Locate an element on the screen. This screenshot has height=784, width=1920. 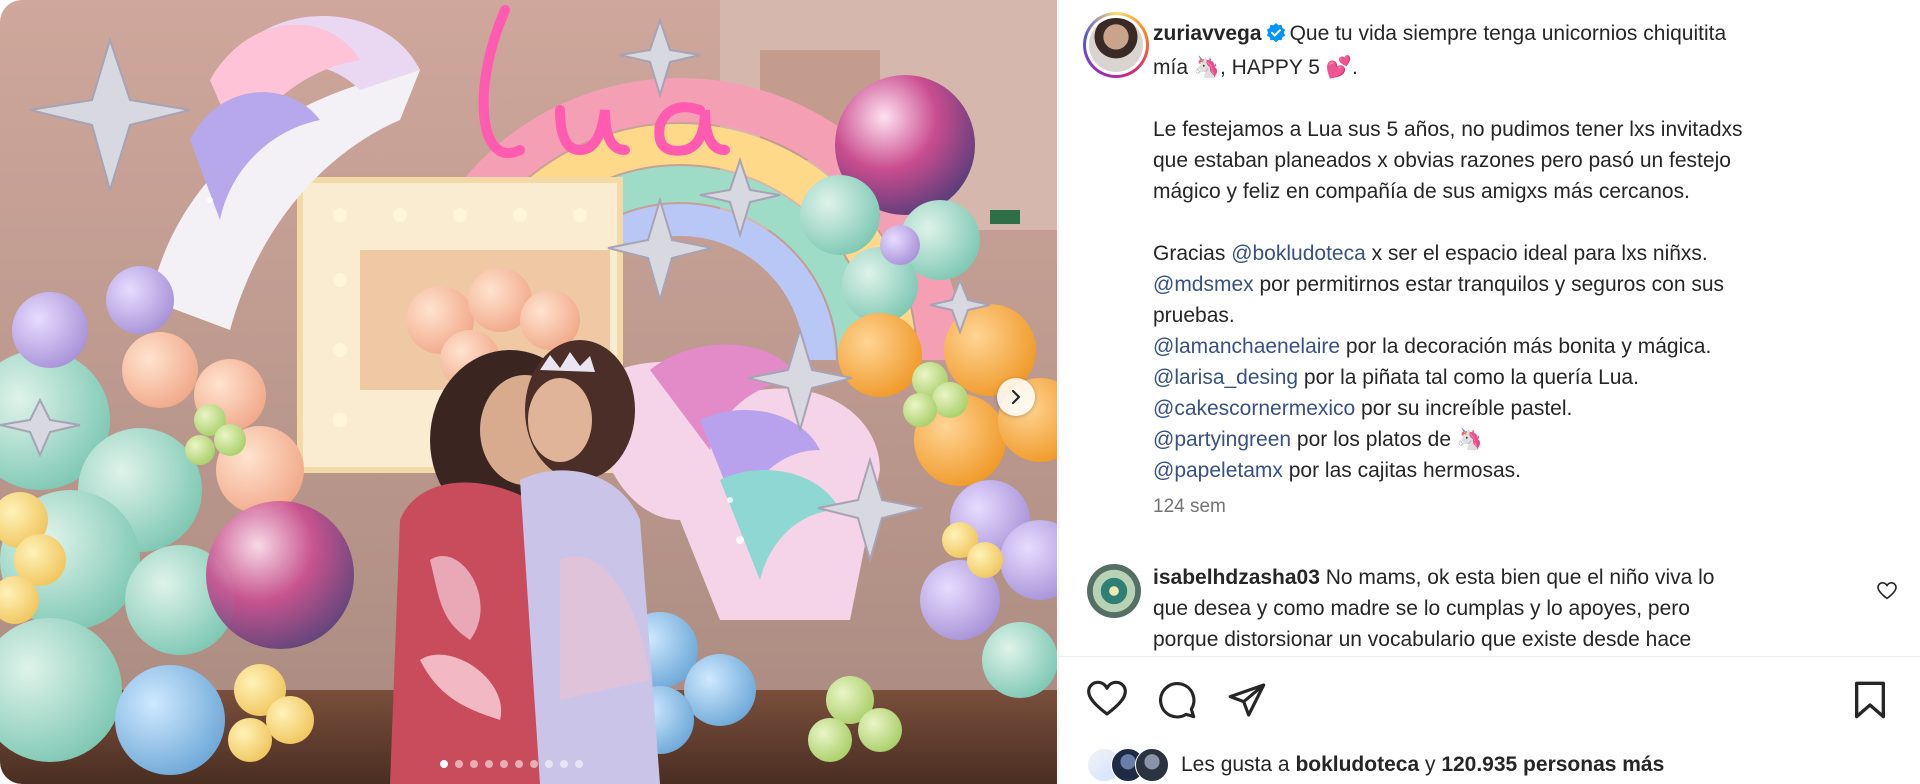
commenter-avatar is located at coordinates (1114, 591).